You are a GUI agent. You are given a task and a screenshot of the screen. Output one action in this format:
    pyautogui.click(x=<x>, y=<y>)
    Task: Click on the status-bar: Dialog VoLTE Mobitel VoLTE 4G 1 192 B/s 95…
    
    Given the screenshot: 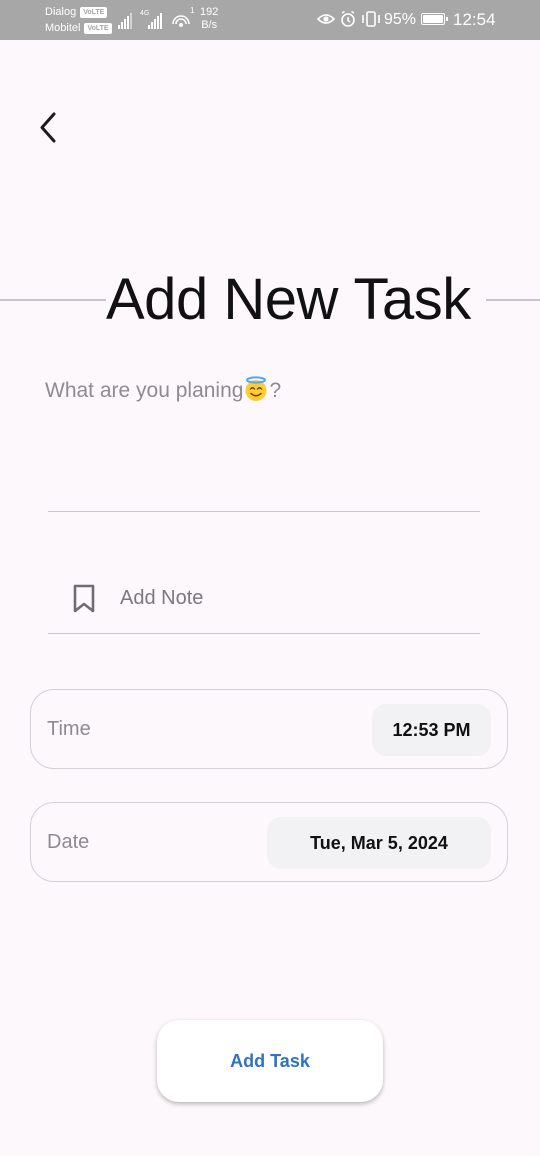 What is the action you would take?
    pyautogui.click(x=270, y=20)
    